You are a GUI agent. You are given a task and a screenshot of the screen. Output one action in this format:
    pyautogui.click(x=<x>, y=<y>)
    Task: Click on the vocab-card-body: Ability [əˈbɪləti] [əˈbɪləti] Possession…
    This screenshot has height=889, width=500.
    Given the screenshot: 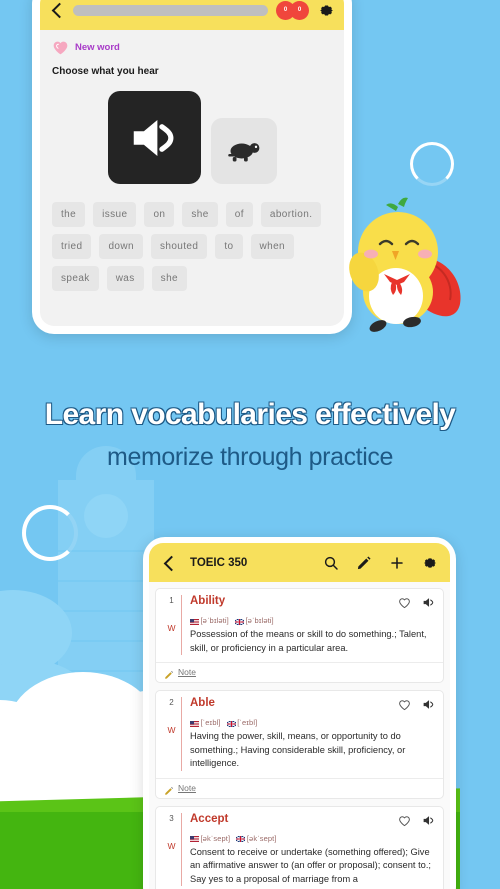 What is the action you would take?
    pyautogui.click(x=308, y=625)
    